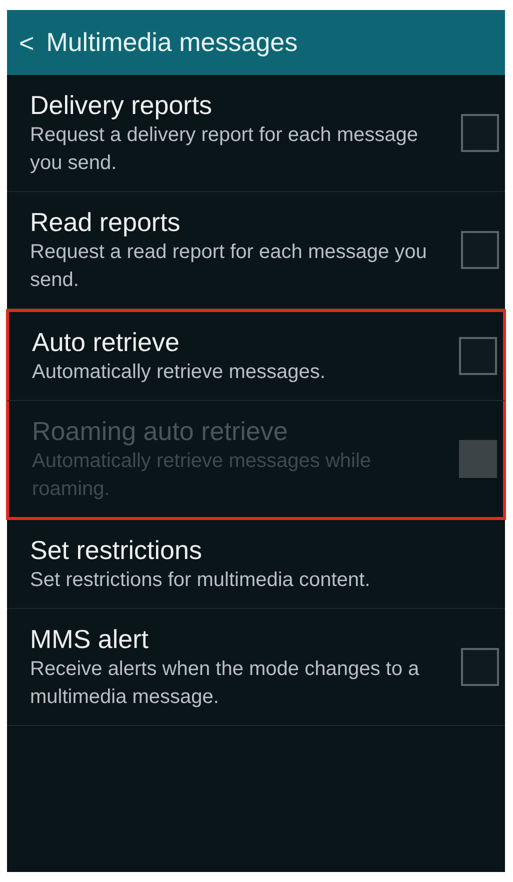  Describe the element at coordinates (229, 266) in the screenshot. I see `setting-description: Request a read report for each message you send.` at that location.